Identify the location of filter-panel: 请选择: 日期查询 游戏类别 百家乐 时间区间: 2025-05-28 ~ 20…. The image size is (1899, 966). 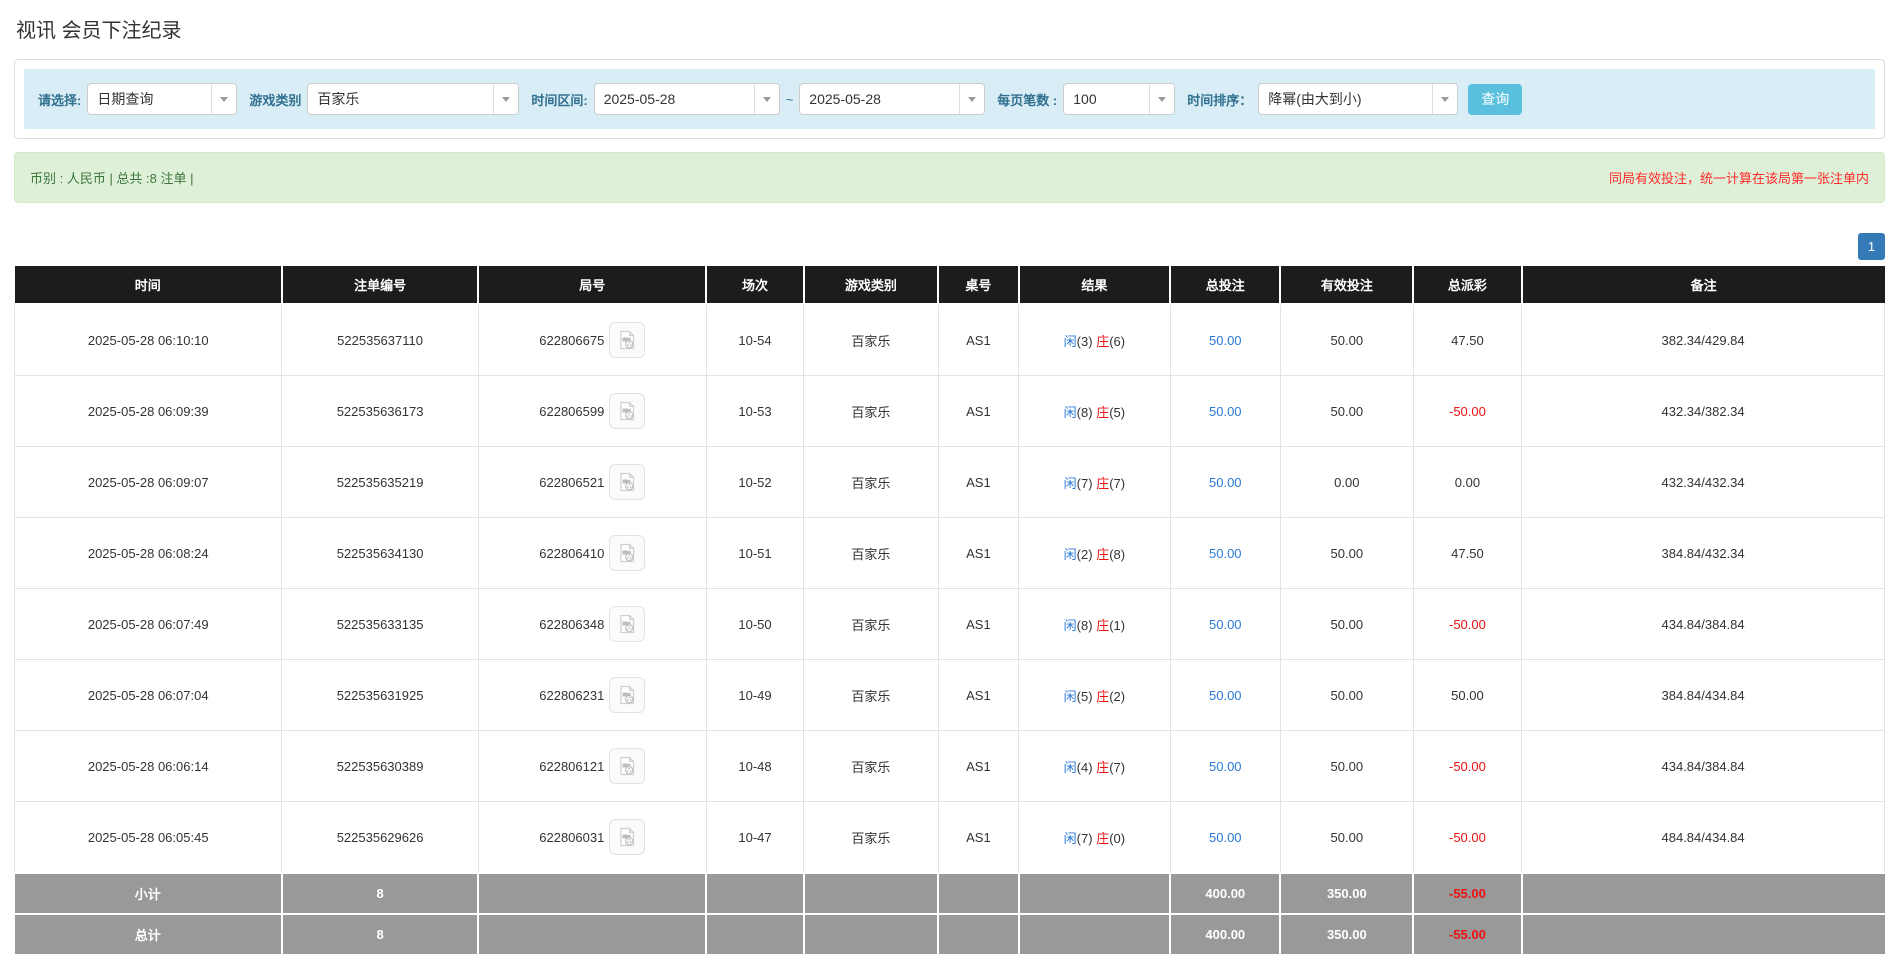
(949, 99).